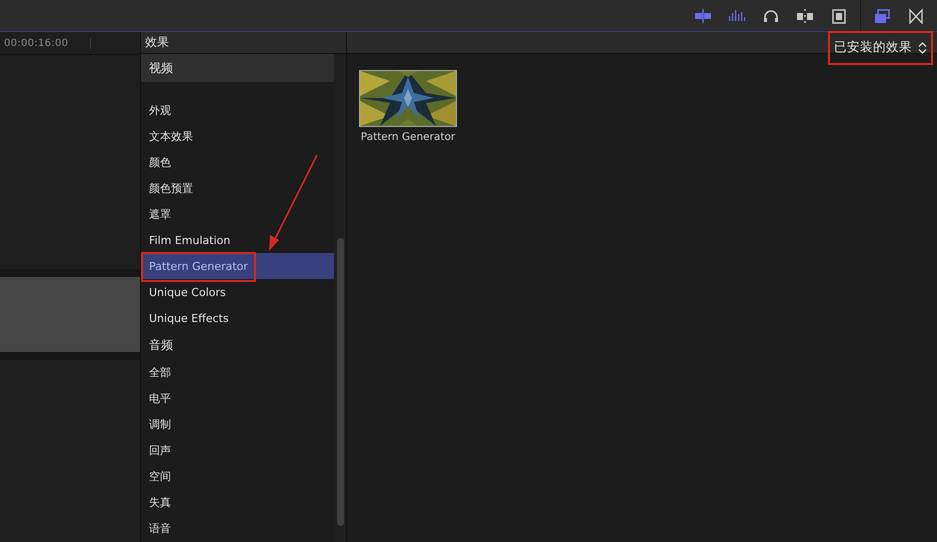  I want to click on timecode: 00:00:16:00, so click(45, 43).